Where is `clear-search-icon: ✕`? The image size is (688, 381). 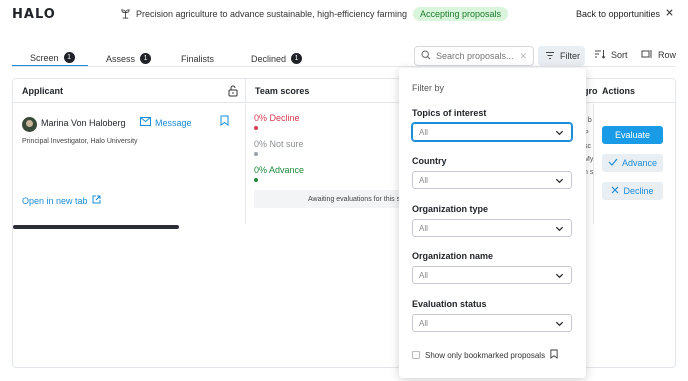 clear-search-icon: ✕ is located at coordinates (523, 56).